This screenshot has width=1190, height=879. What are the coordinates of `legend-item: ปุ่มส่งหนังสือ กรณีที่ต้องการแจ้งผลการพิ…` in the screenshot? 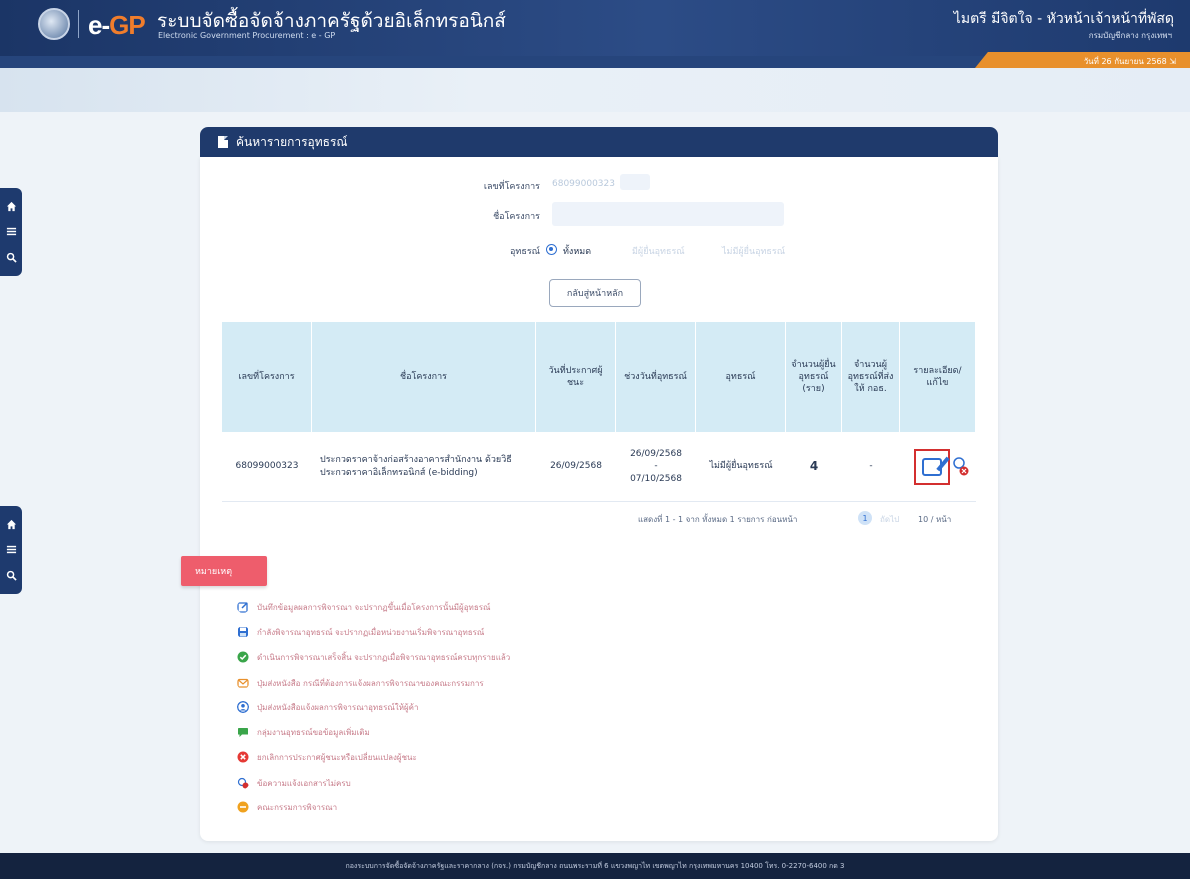 It's located at (360, 683).